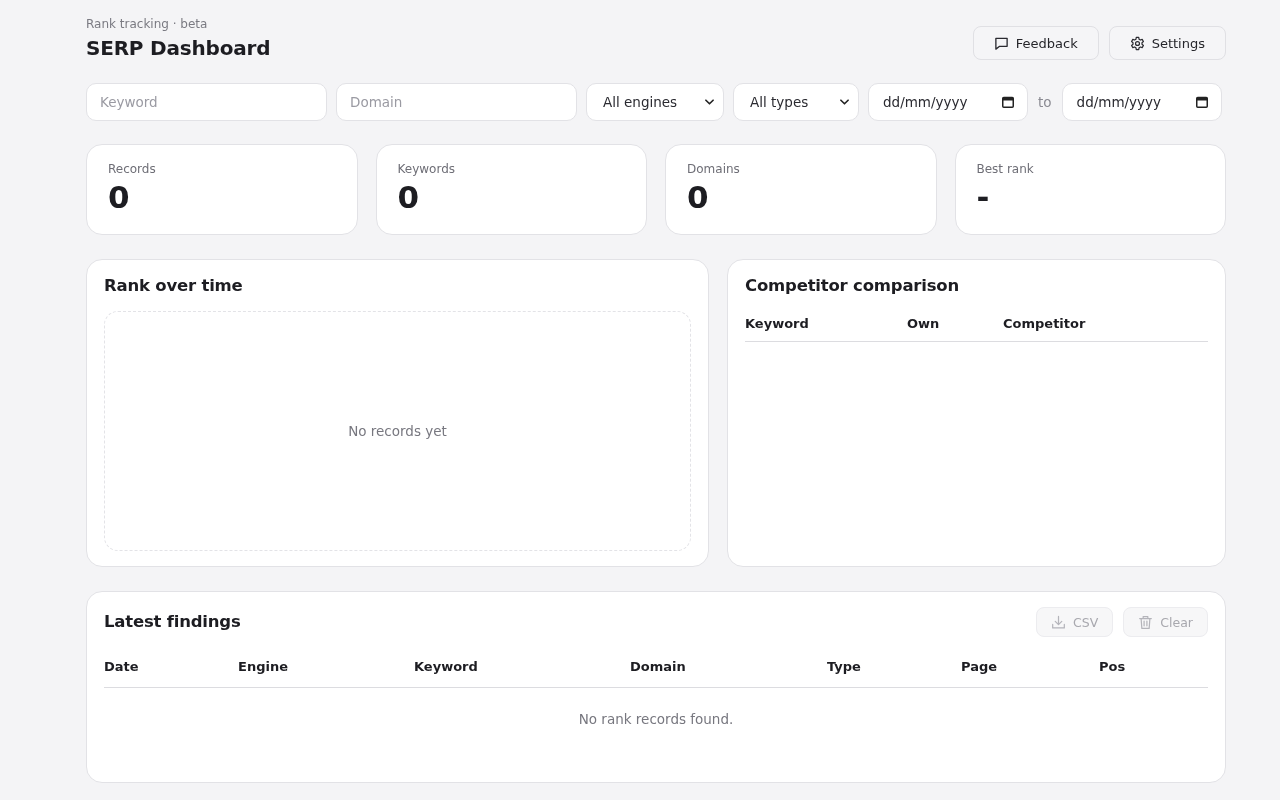 Image resolution: width=1280 pixels, height=800 pixels. Describe the element at coordinates (263, 667) in the screenshot. I see `column-header: Engine` at that location.